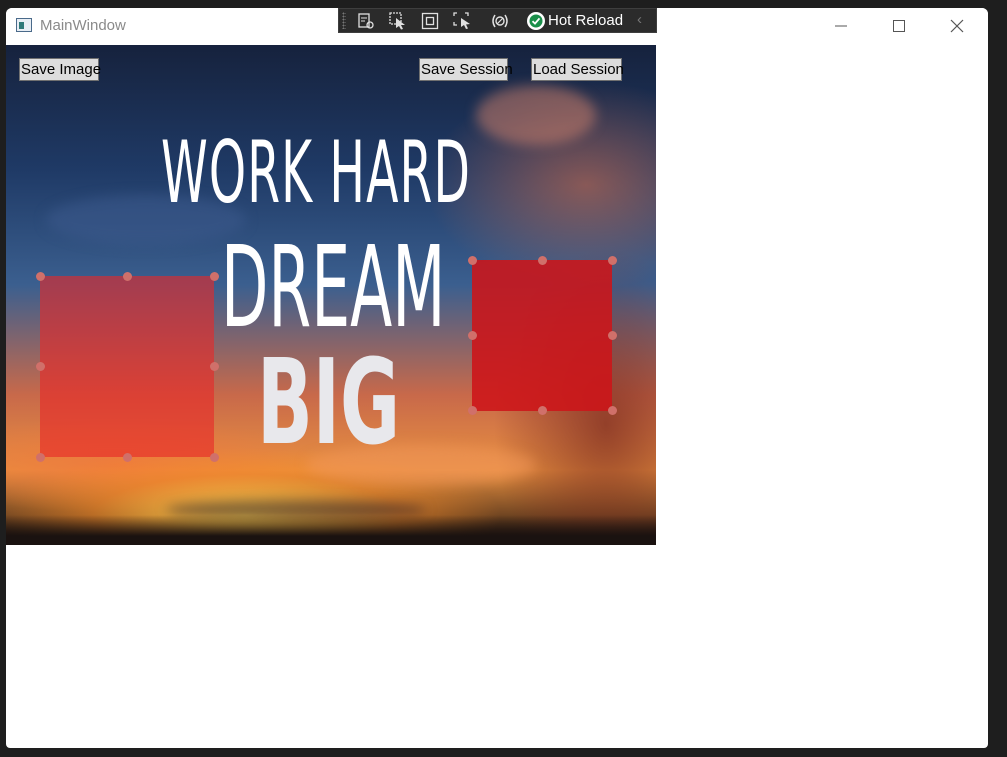 Image resolution: width=1007 pixels, height=757 pixels. What do you see at coordinates (466, 69) in the screenshot?
I see `save-session-button: Save Session` at bounding box center [466, 69].